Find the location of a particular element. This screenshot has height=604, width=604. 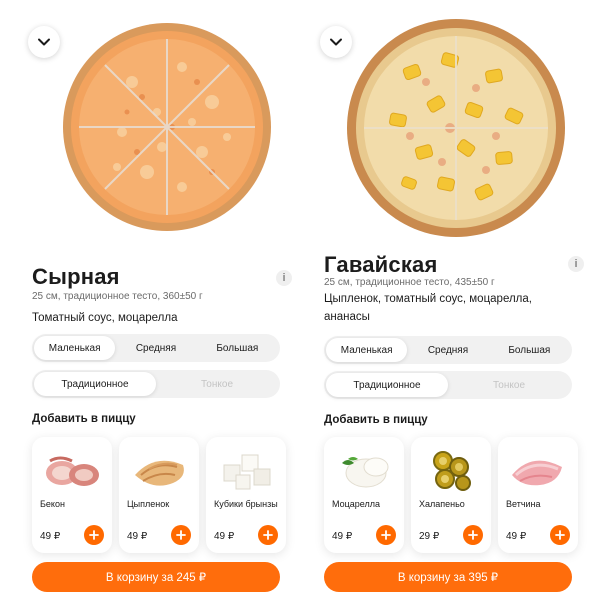

pizza-title: Сырная is located at coordinates (76, 276).